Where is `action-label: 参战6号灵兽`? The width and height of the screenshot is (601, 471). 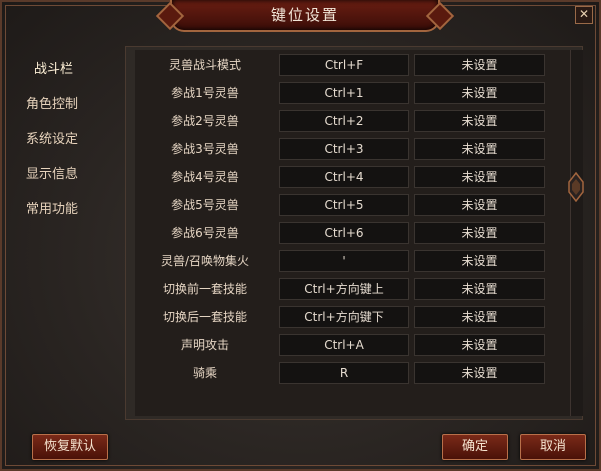 action-label: 参战6号灵兽 is located at coordinates (205, 233).